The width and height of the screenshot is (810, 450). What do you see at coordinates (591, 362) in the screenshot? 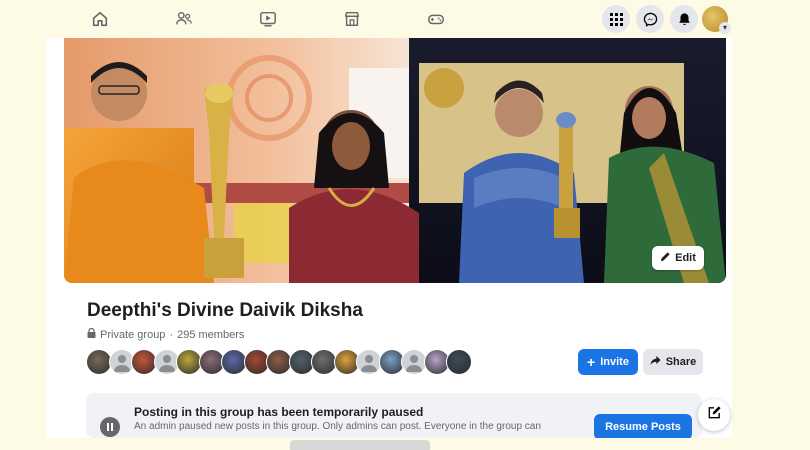
I see `plus-icon: +` at bounding box center [591, 362].